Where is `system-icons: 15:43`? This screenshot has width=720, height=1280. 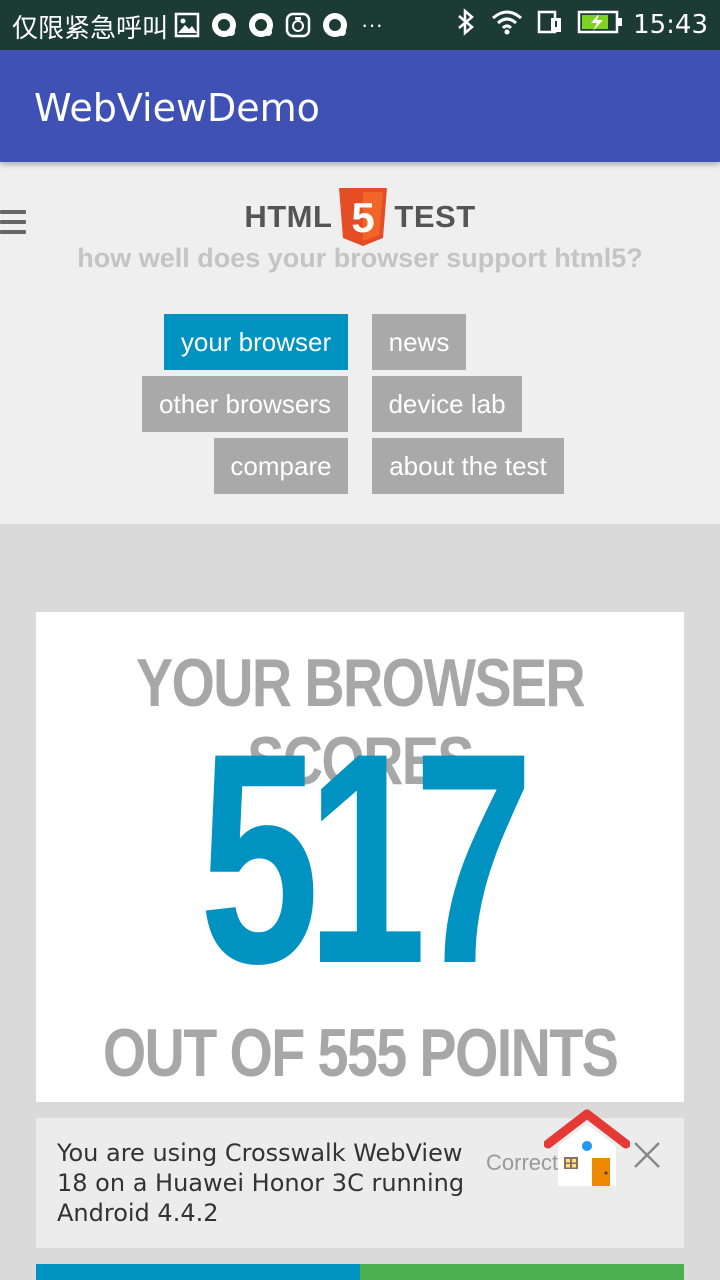 system-icons: 15:43 is located at coordinates (582, 24).